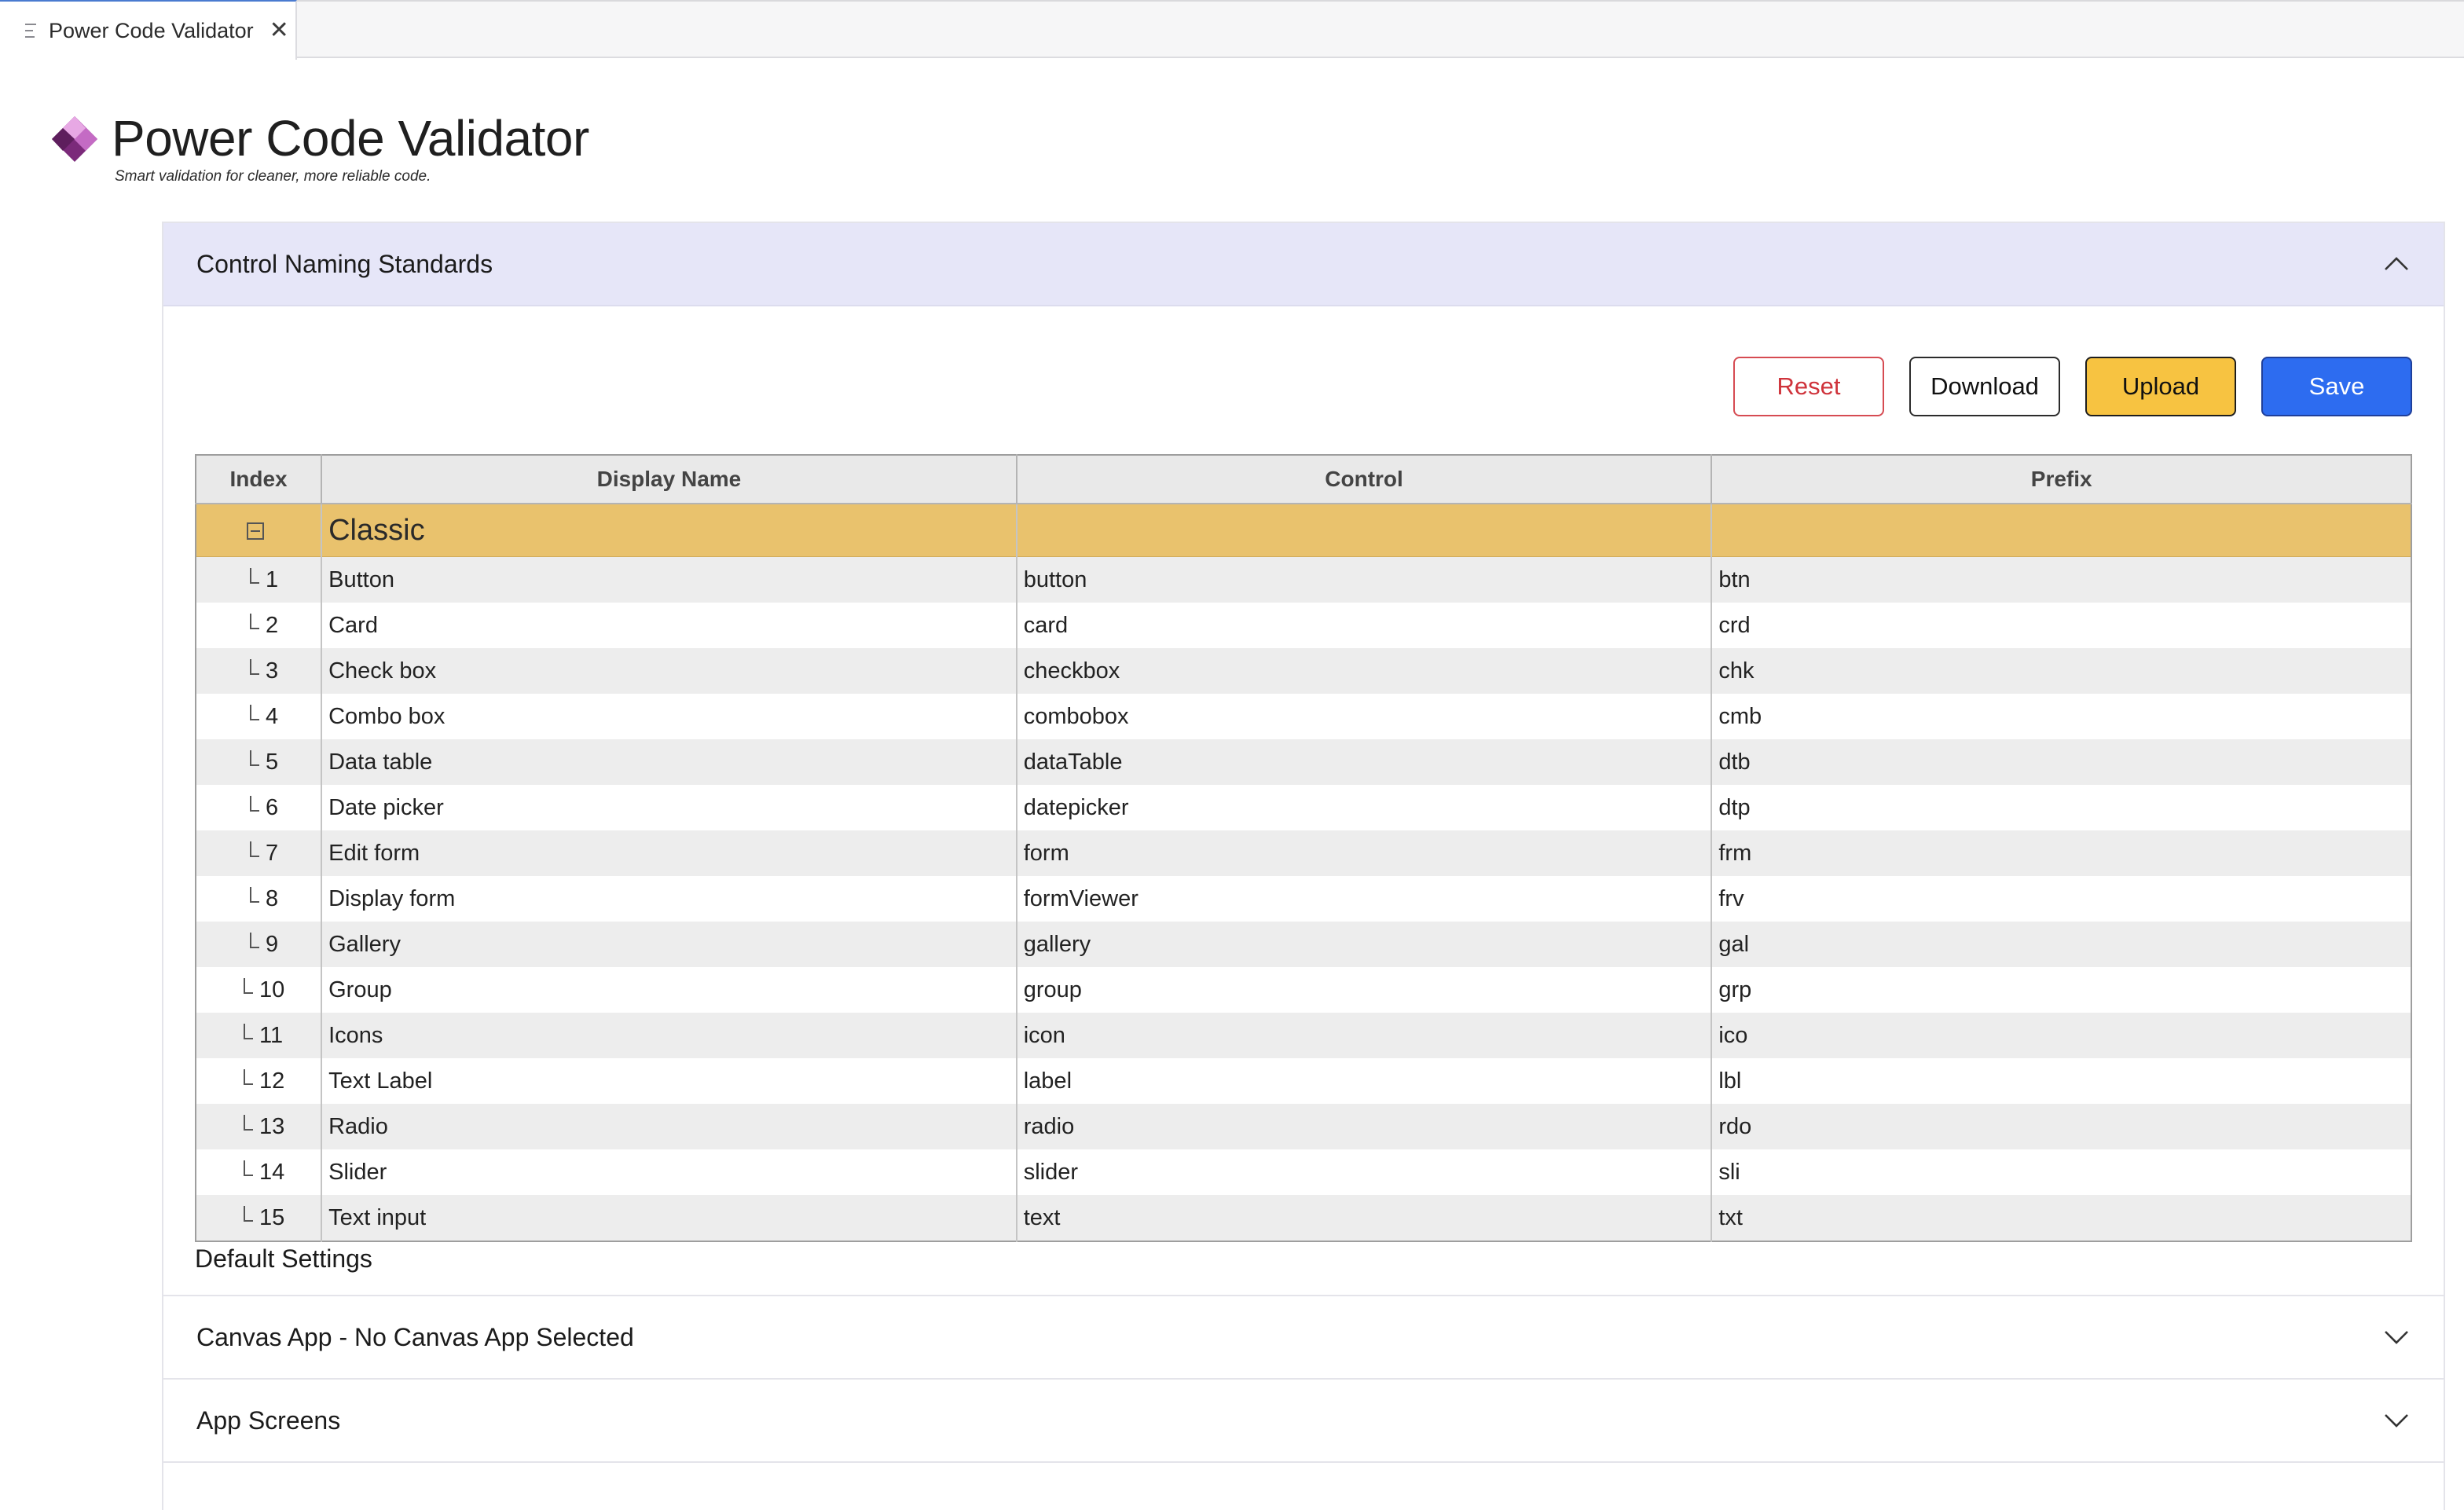 This screenshot has height=1510, width=2464. Describe the element at coordinates (669, 1036) in the screenshot. I see `display-name-cell: Icons` at that location.